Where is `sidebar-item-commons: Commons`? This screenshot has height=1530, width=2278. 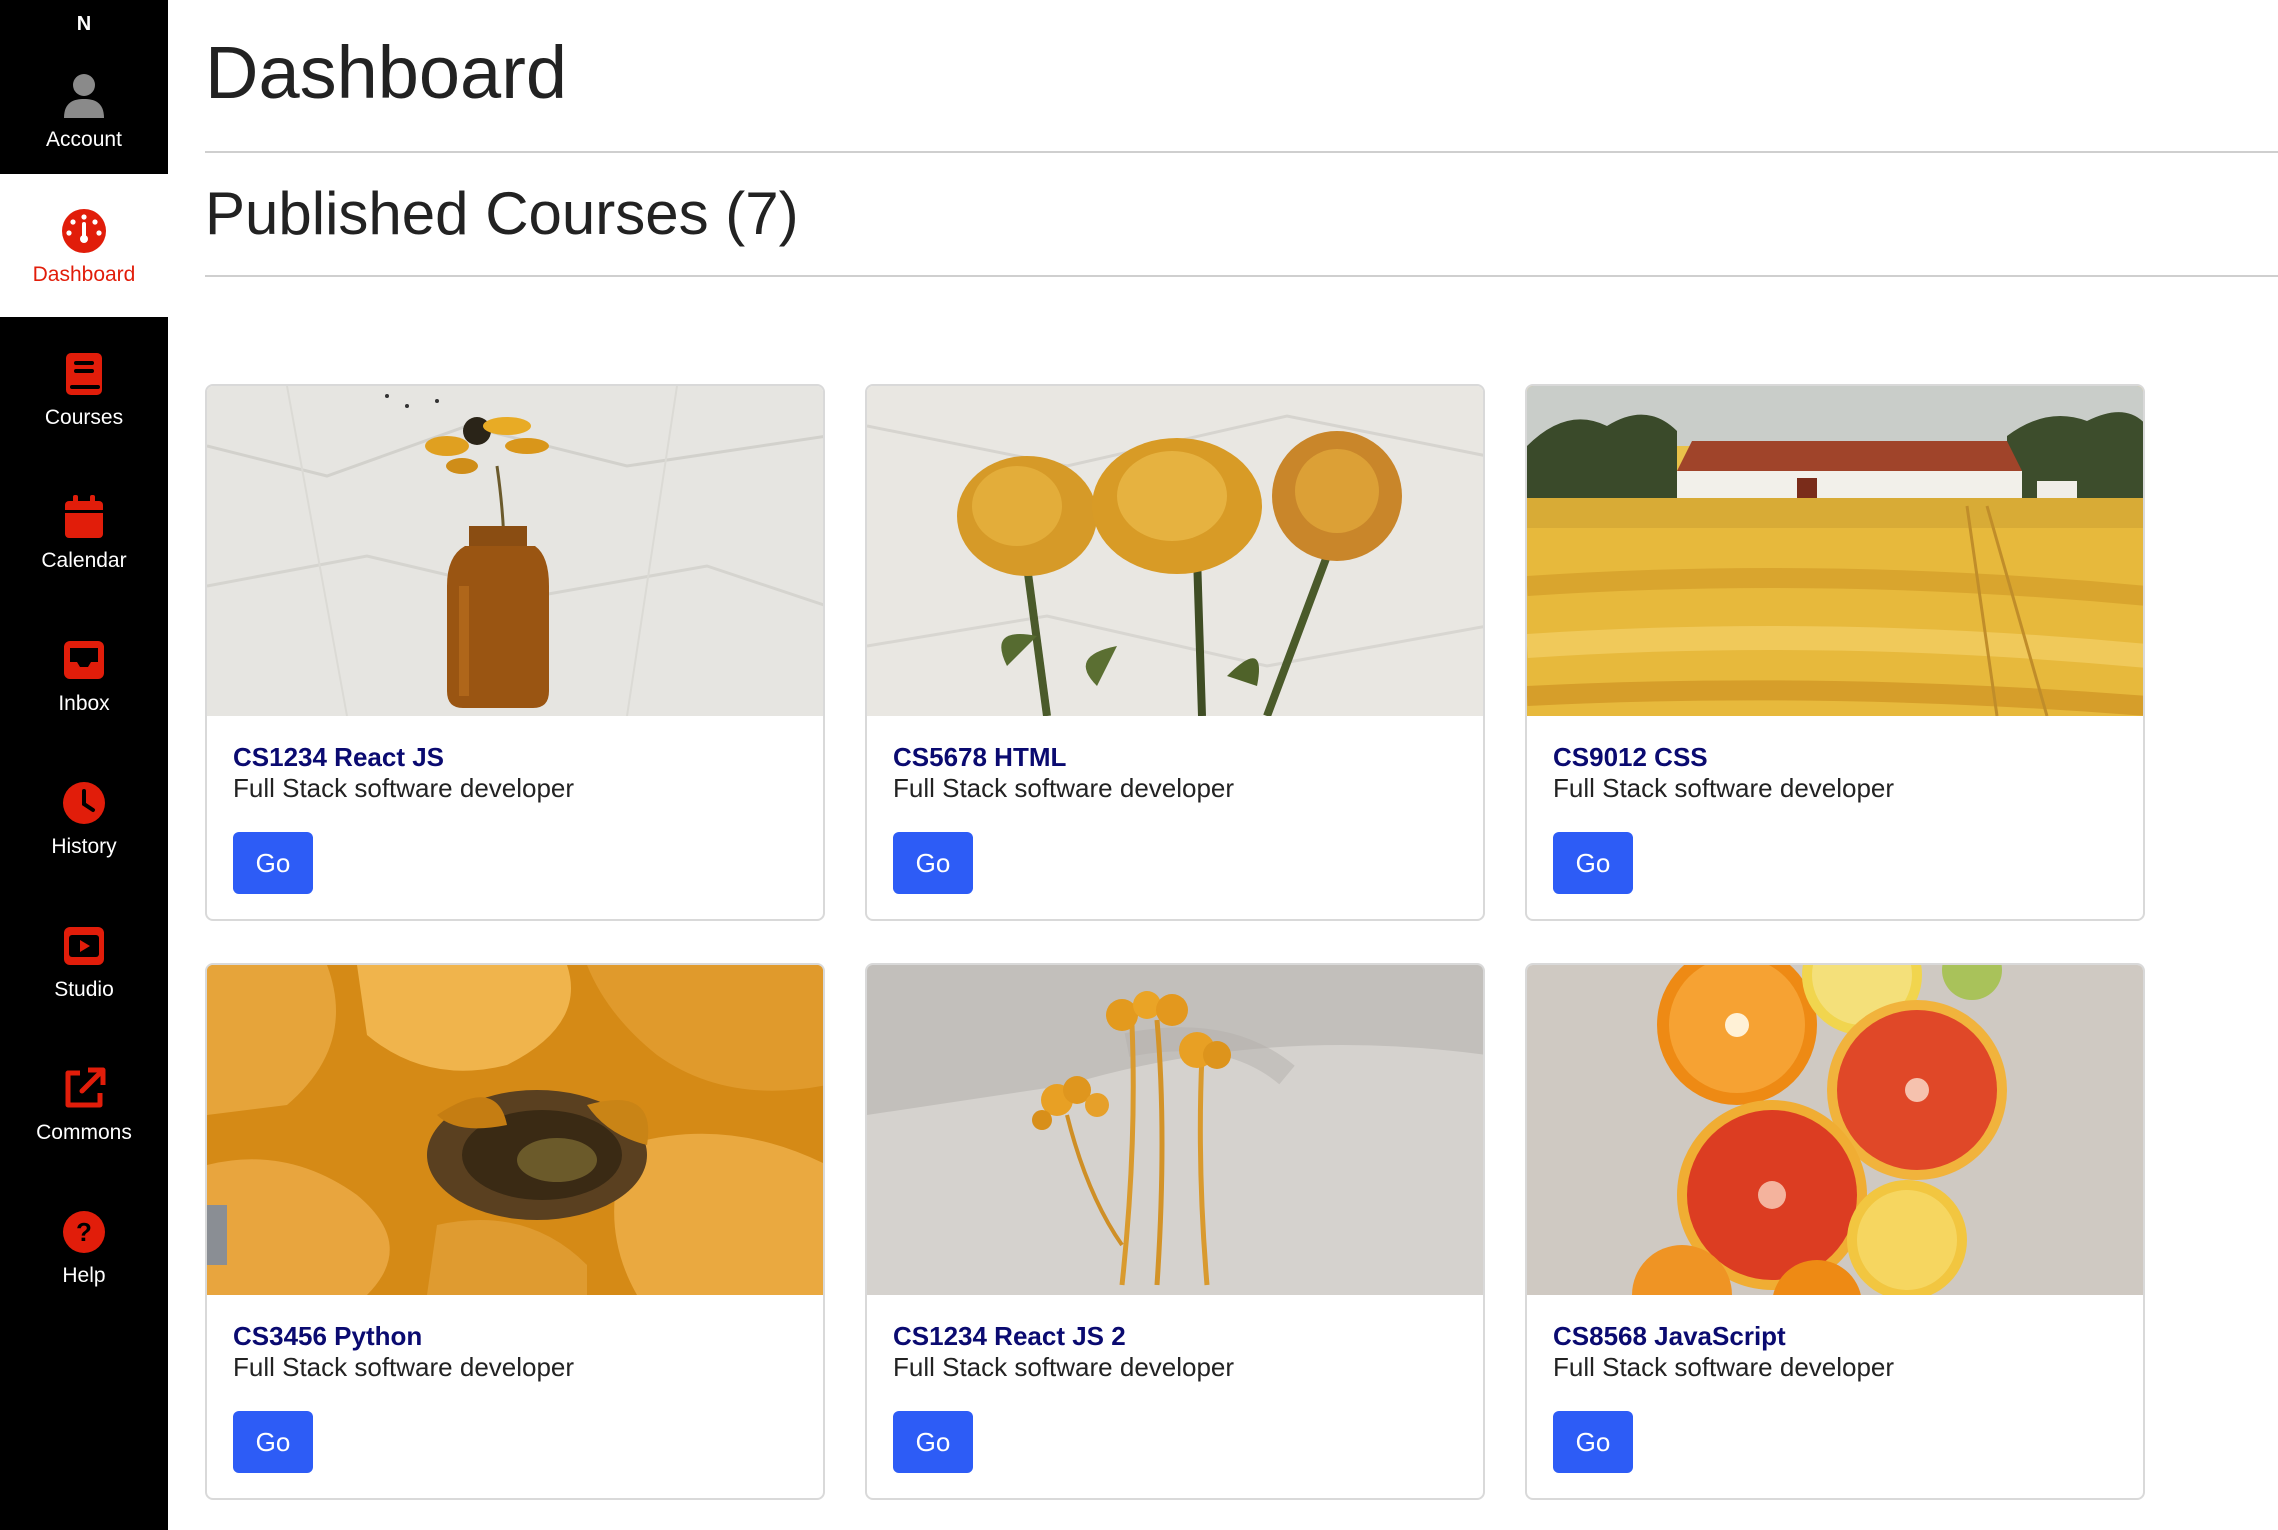 sidebar-item-commons: Commons is located at coordinates (84, 1103).